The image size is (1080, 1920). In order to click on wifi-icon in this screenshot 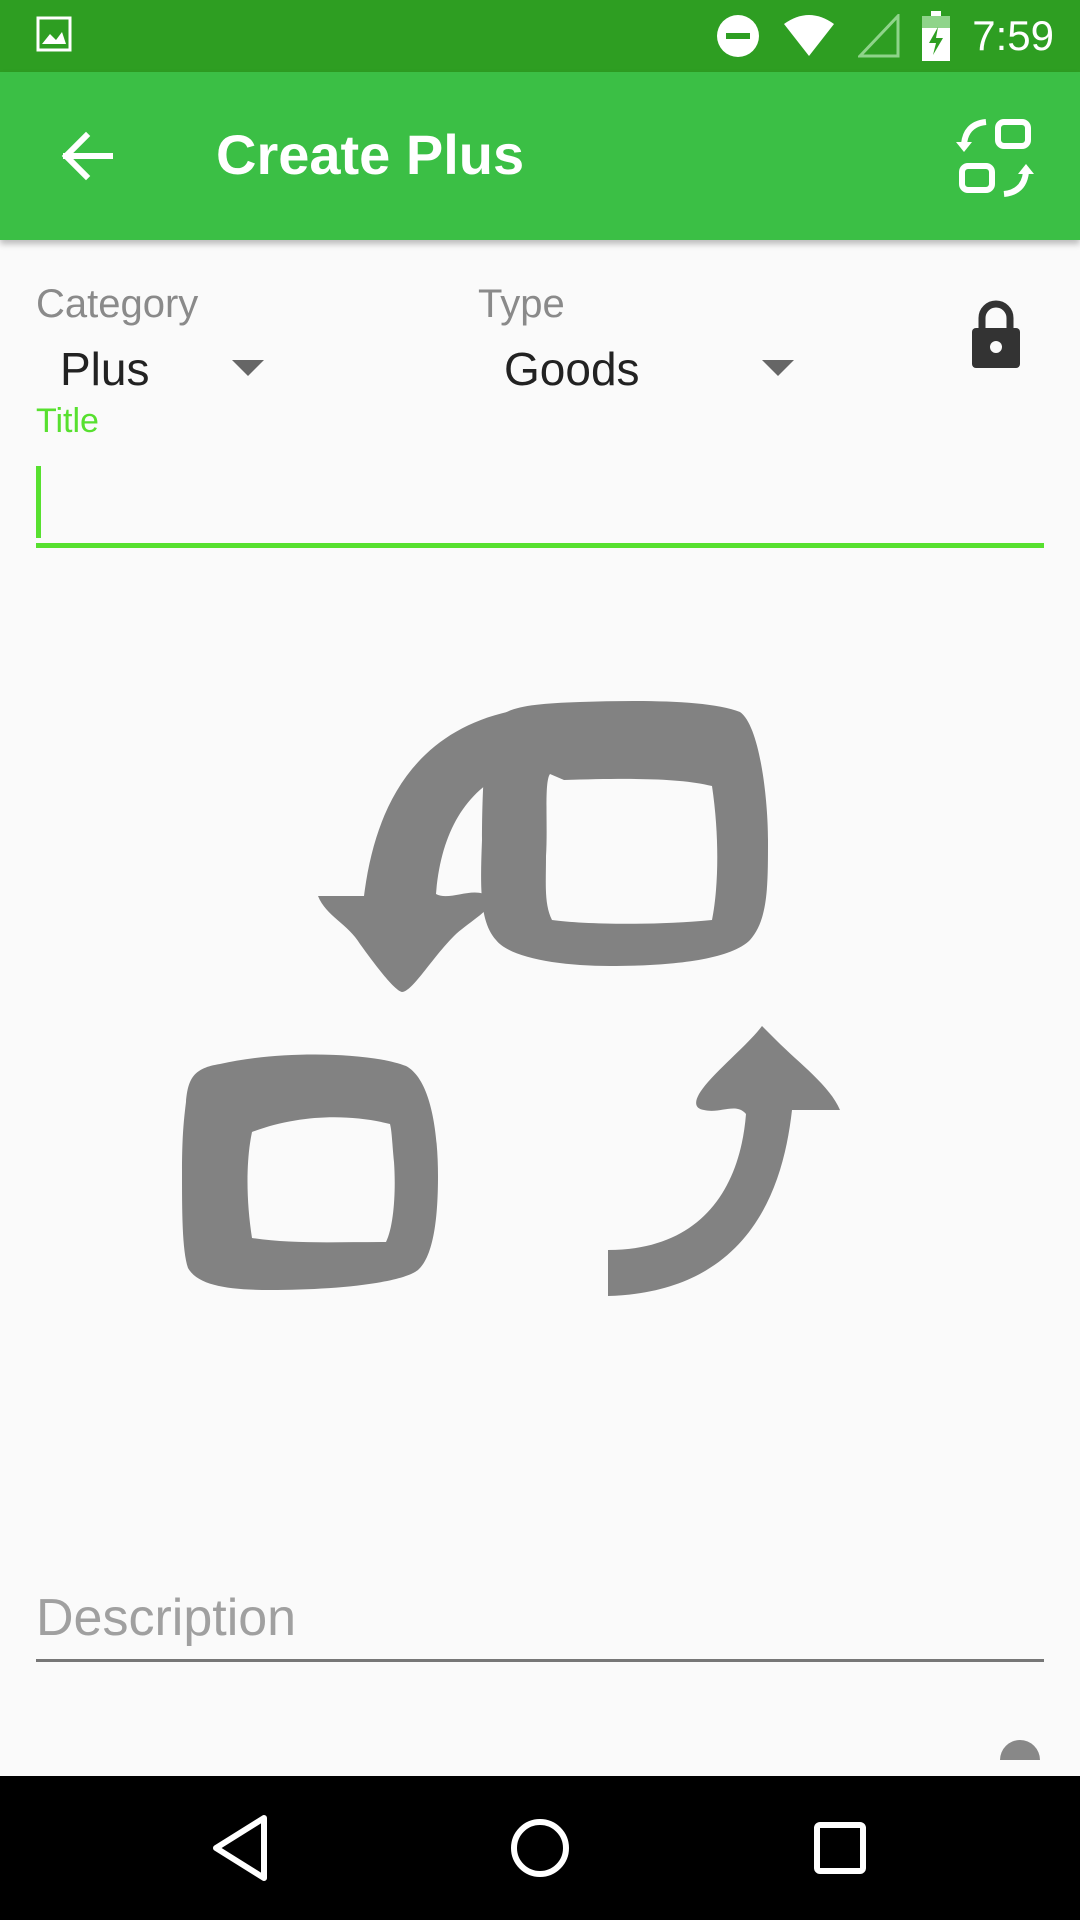, I will do `click(809, 35)`.